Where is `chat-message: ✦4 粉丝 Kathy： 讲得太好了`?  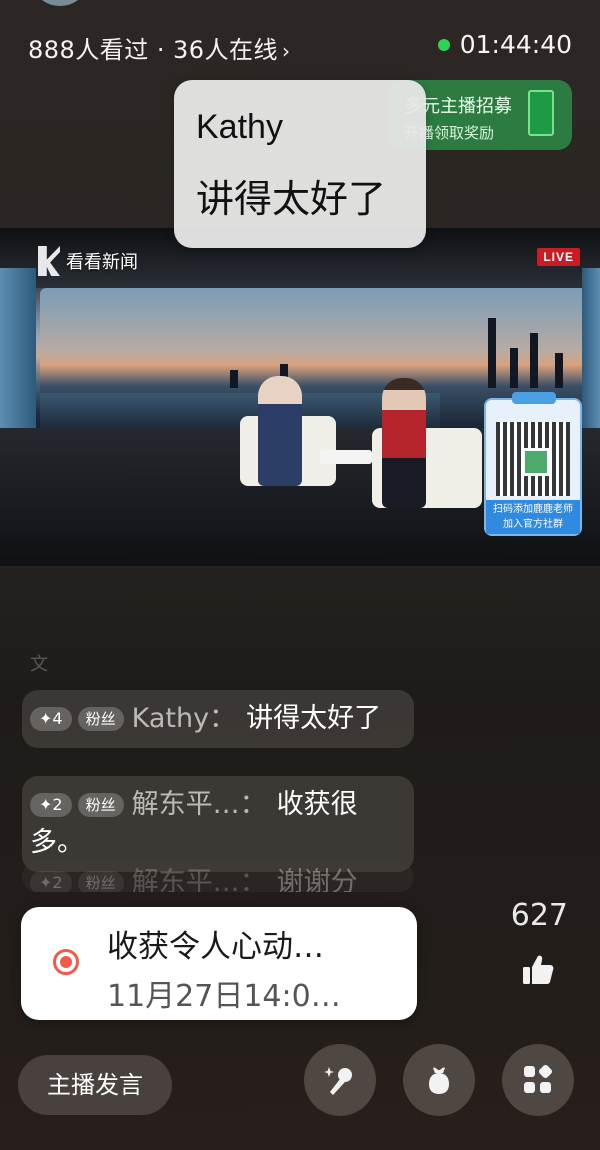
chat-message: ✦4 粉丝 Kathy： 讲得太好了 is located at coordinates (218, 719).